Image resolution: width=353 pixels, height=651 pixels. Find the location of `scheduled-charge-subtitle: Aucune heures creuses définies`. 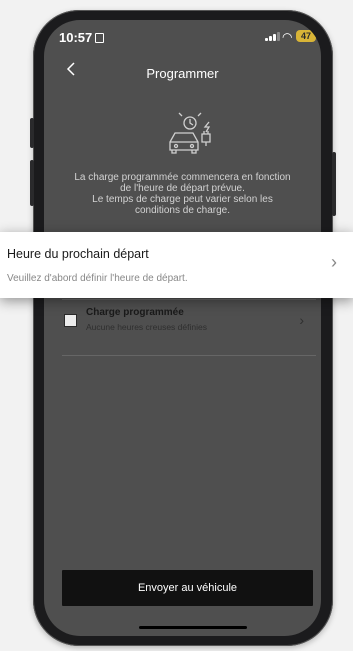

scheduled-charge-subtitle: Aucune heures creuses définies is located at coordinates (146, 327).